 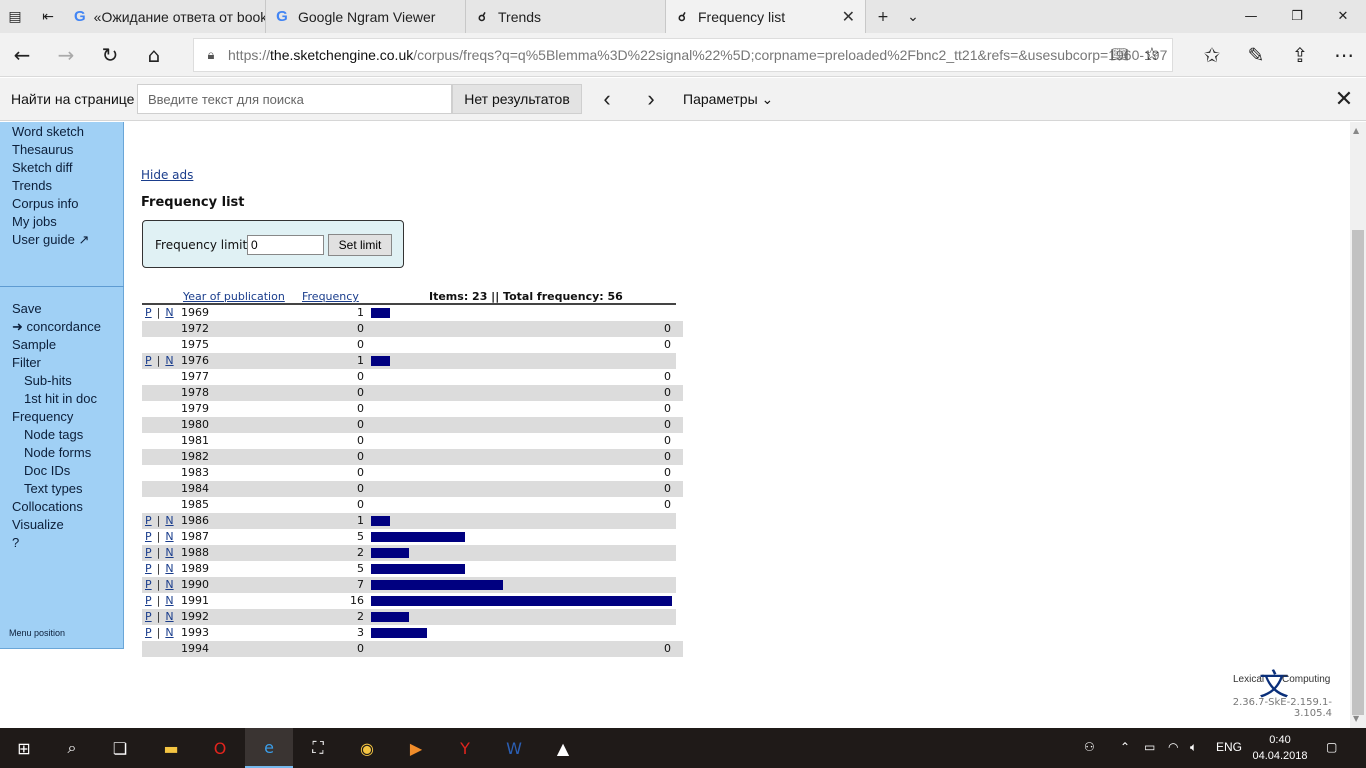 What do you see at coordinates (607, 99) in the screenshot?
I see `find-prev-icon: ‹` at bounding box center [607, 99].